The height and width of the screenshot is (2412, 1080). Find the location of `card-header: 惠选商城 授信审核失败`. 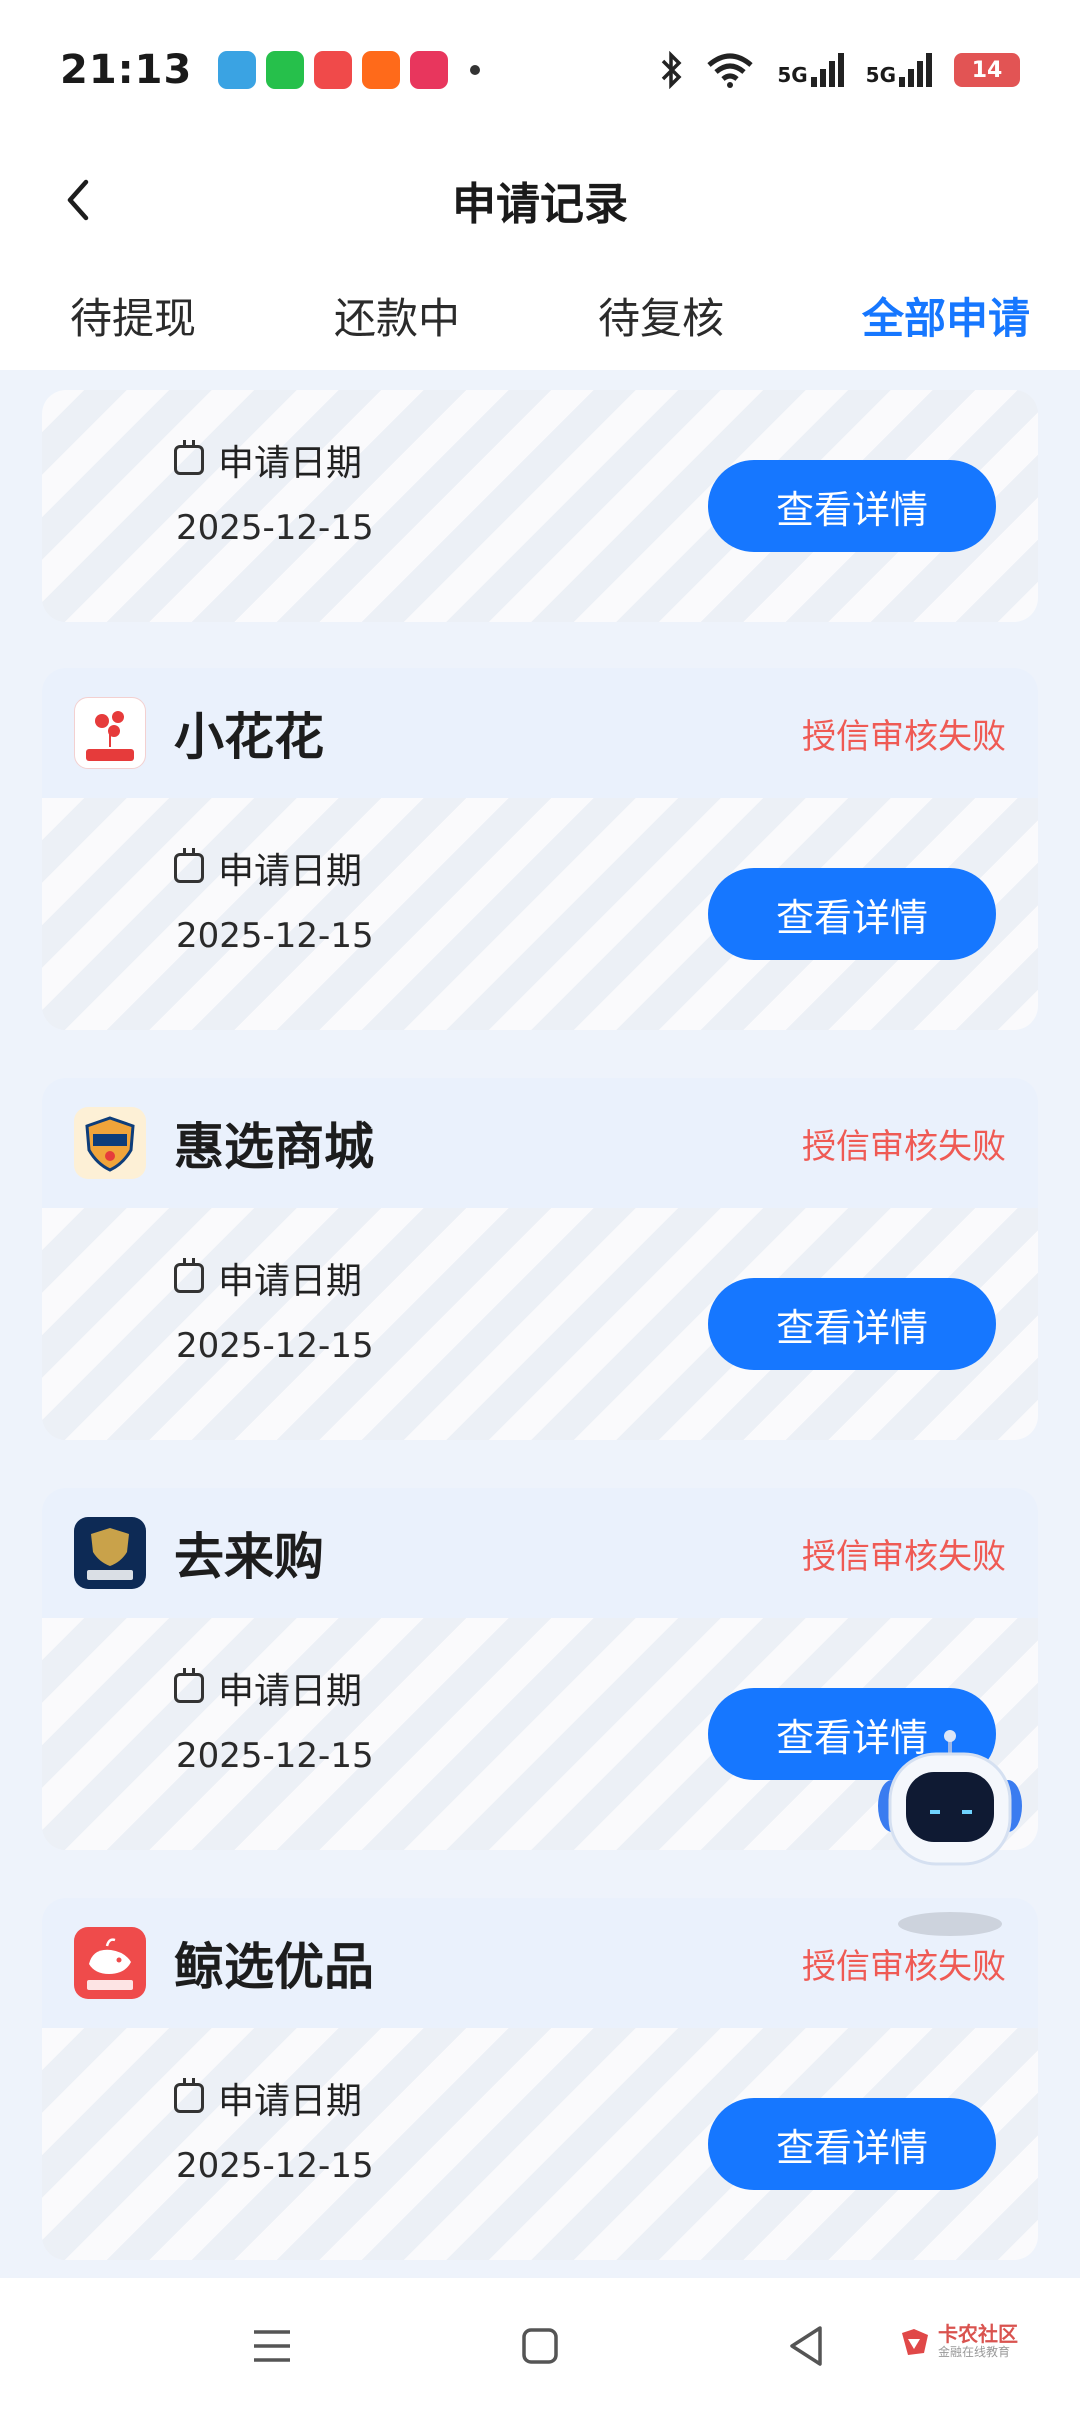

card-header: 惠选商城 授信审核失败 is located at coordinates (540, 1143).